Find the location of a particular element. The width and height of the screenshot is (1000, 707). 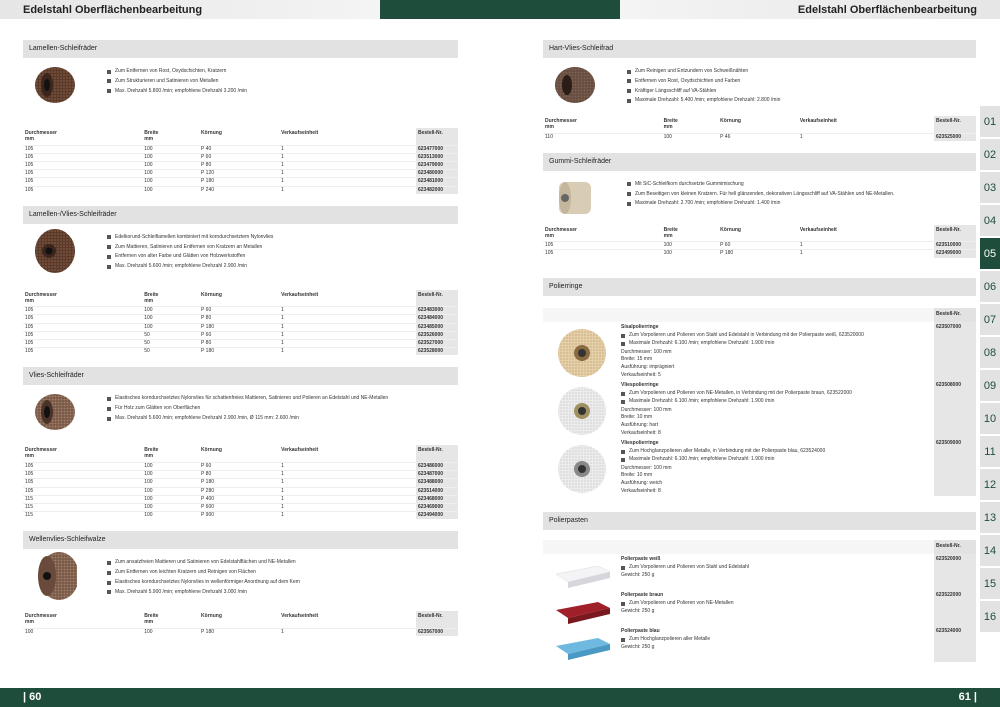

cell-grit: P 40 is located at coordinates (239, 149).